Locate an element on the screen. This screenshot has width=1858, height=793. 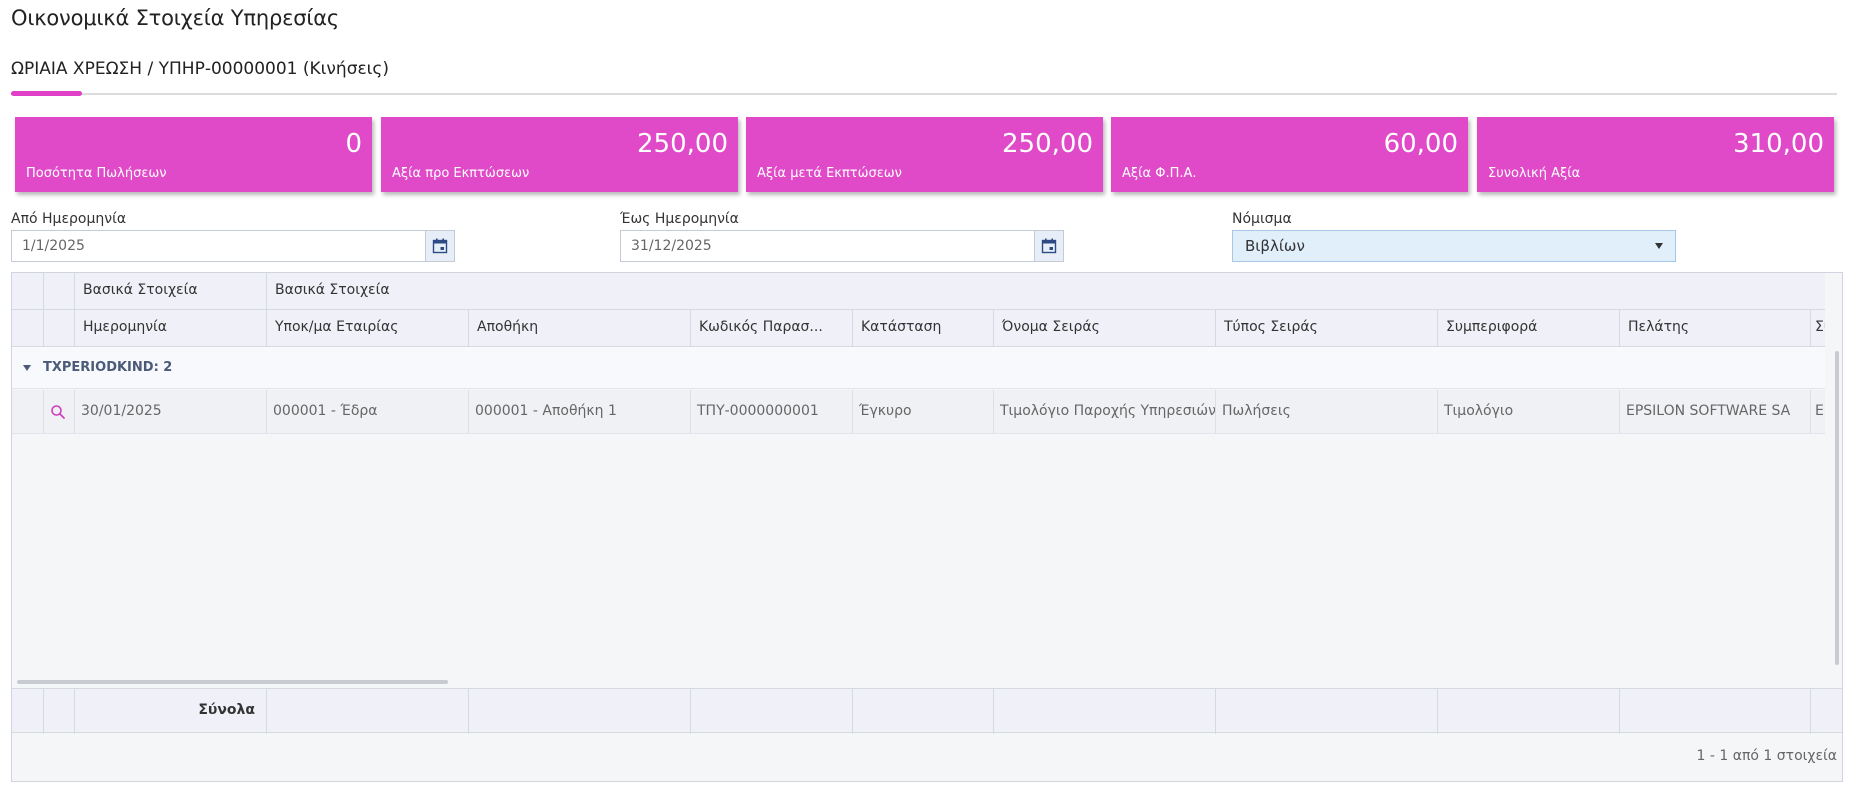
totals-spacer is located at coordinates (28, 711).